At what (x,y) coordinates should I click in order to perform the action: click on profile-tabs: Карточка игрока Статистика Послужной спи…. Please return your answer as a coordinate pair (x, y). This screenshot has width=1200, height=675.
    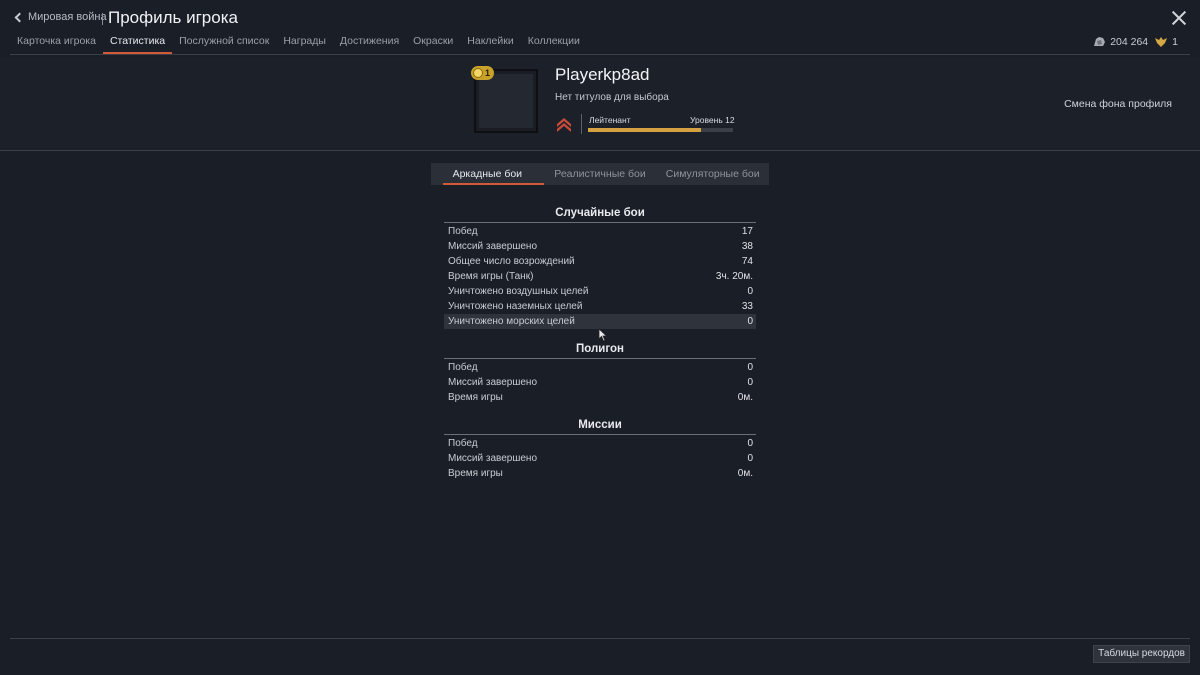
    Looking at the image, I should click on (298, 44).